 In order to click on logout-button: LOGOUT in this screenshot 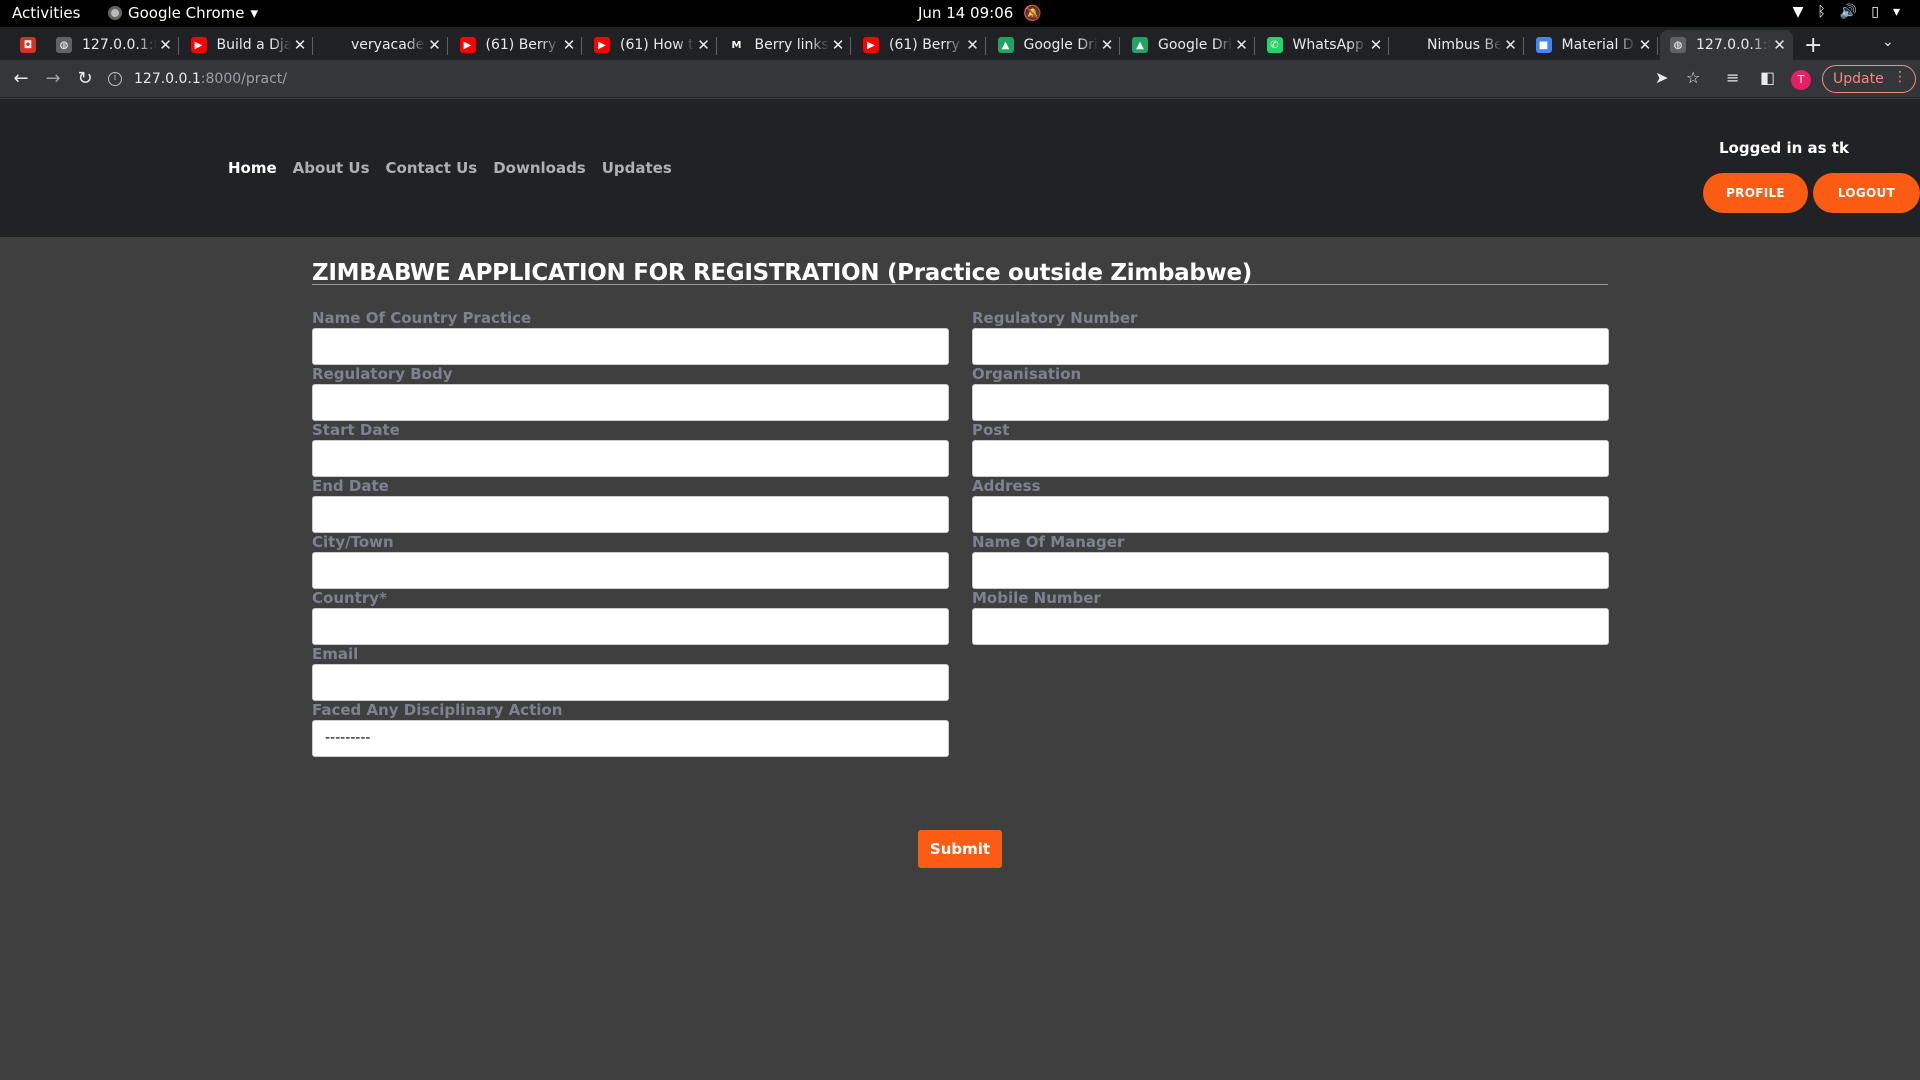, I will do `click(1866, 193)`.